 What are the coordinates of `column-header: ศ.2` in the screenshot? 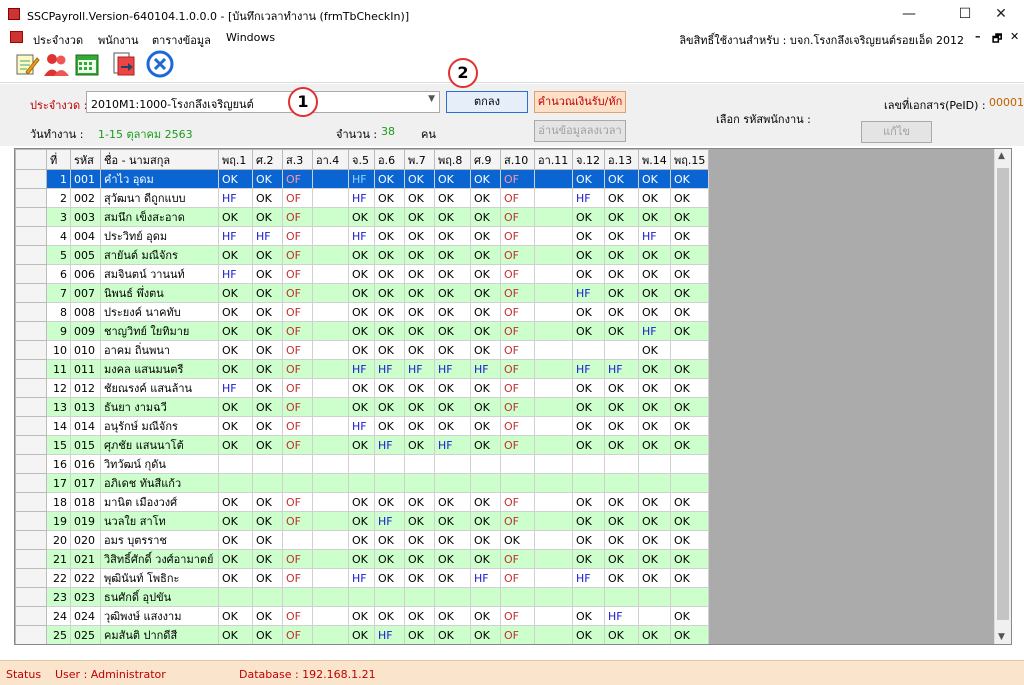 It's located at (267, 159).